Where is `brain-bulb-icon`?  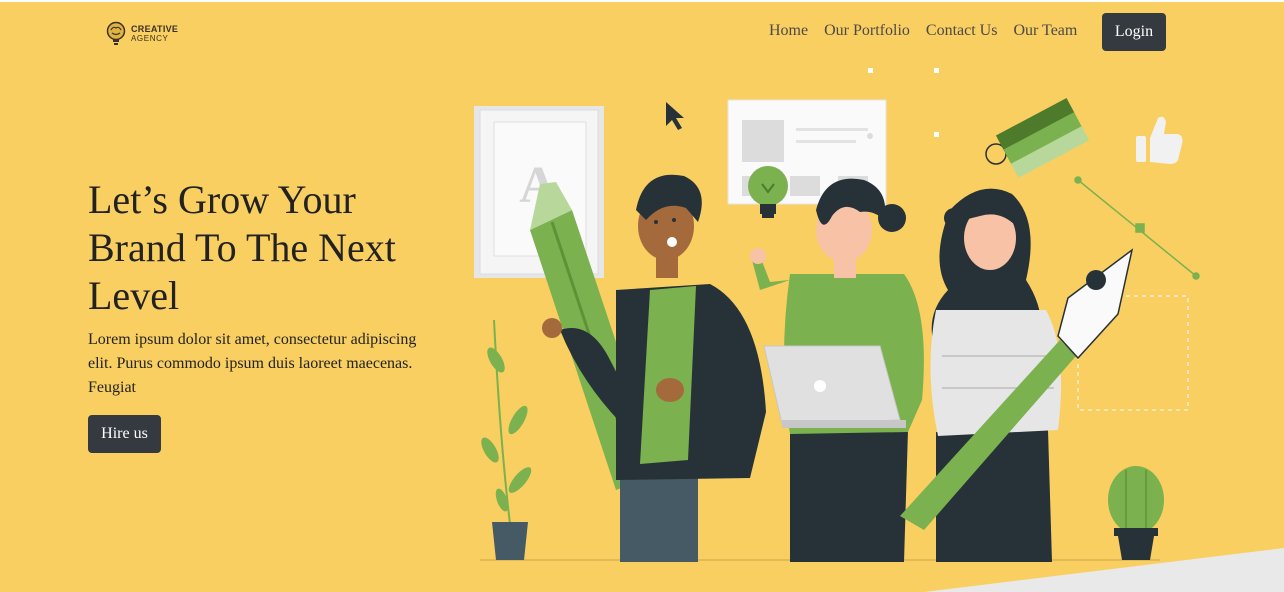 brain-bulb-icon is located at coordinates (116, 33).